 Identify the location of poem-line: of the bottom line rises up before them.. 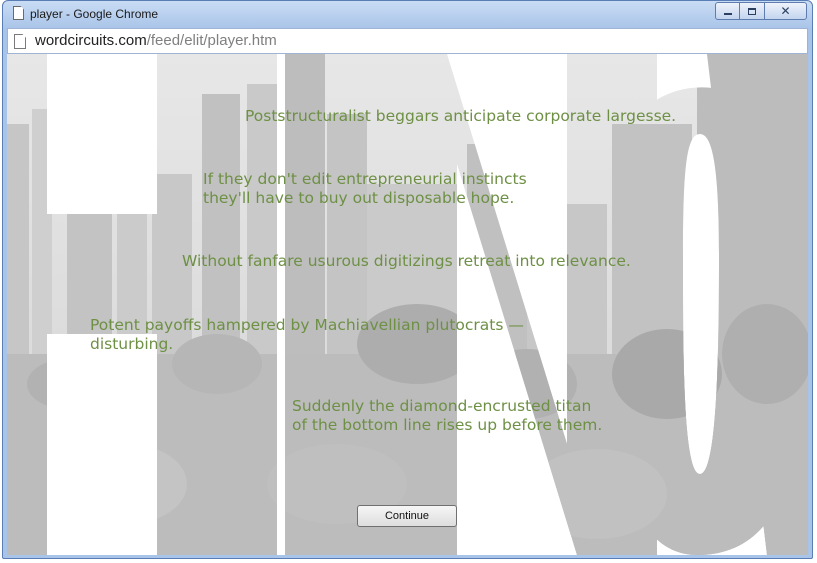
(447, 425).